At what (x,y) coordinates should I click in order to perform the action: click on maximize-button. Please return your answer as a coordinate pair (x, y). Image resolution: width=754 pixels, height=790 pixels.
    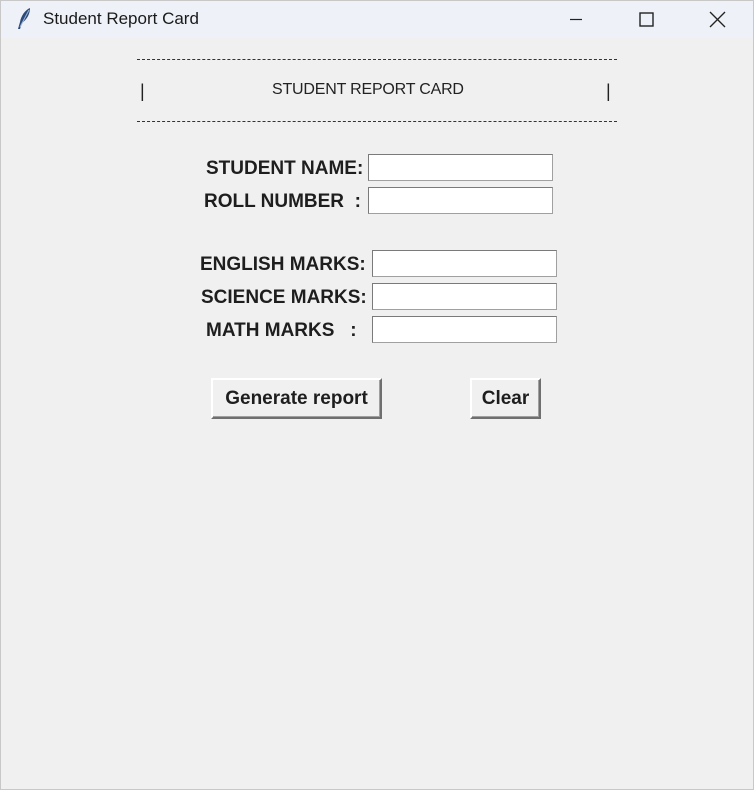
    Looking at the image, I should click on (646, 19).